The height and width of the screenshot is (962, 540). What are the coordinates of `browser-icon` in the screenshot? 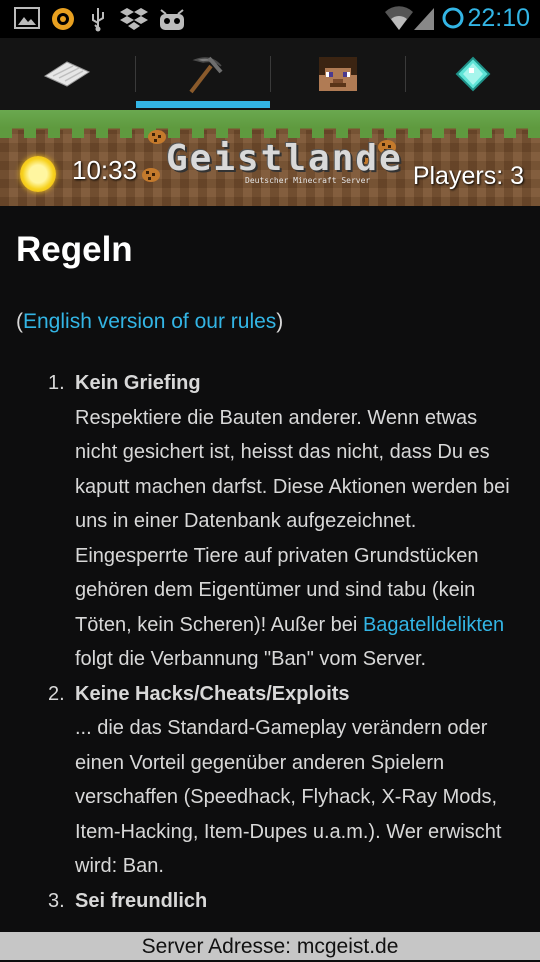 It's located at (63, 21).